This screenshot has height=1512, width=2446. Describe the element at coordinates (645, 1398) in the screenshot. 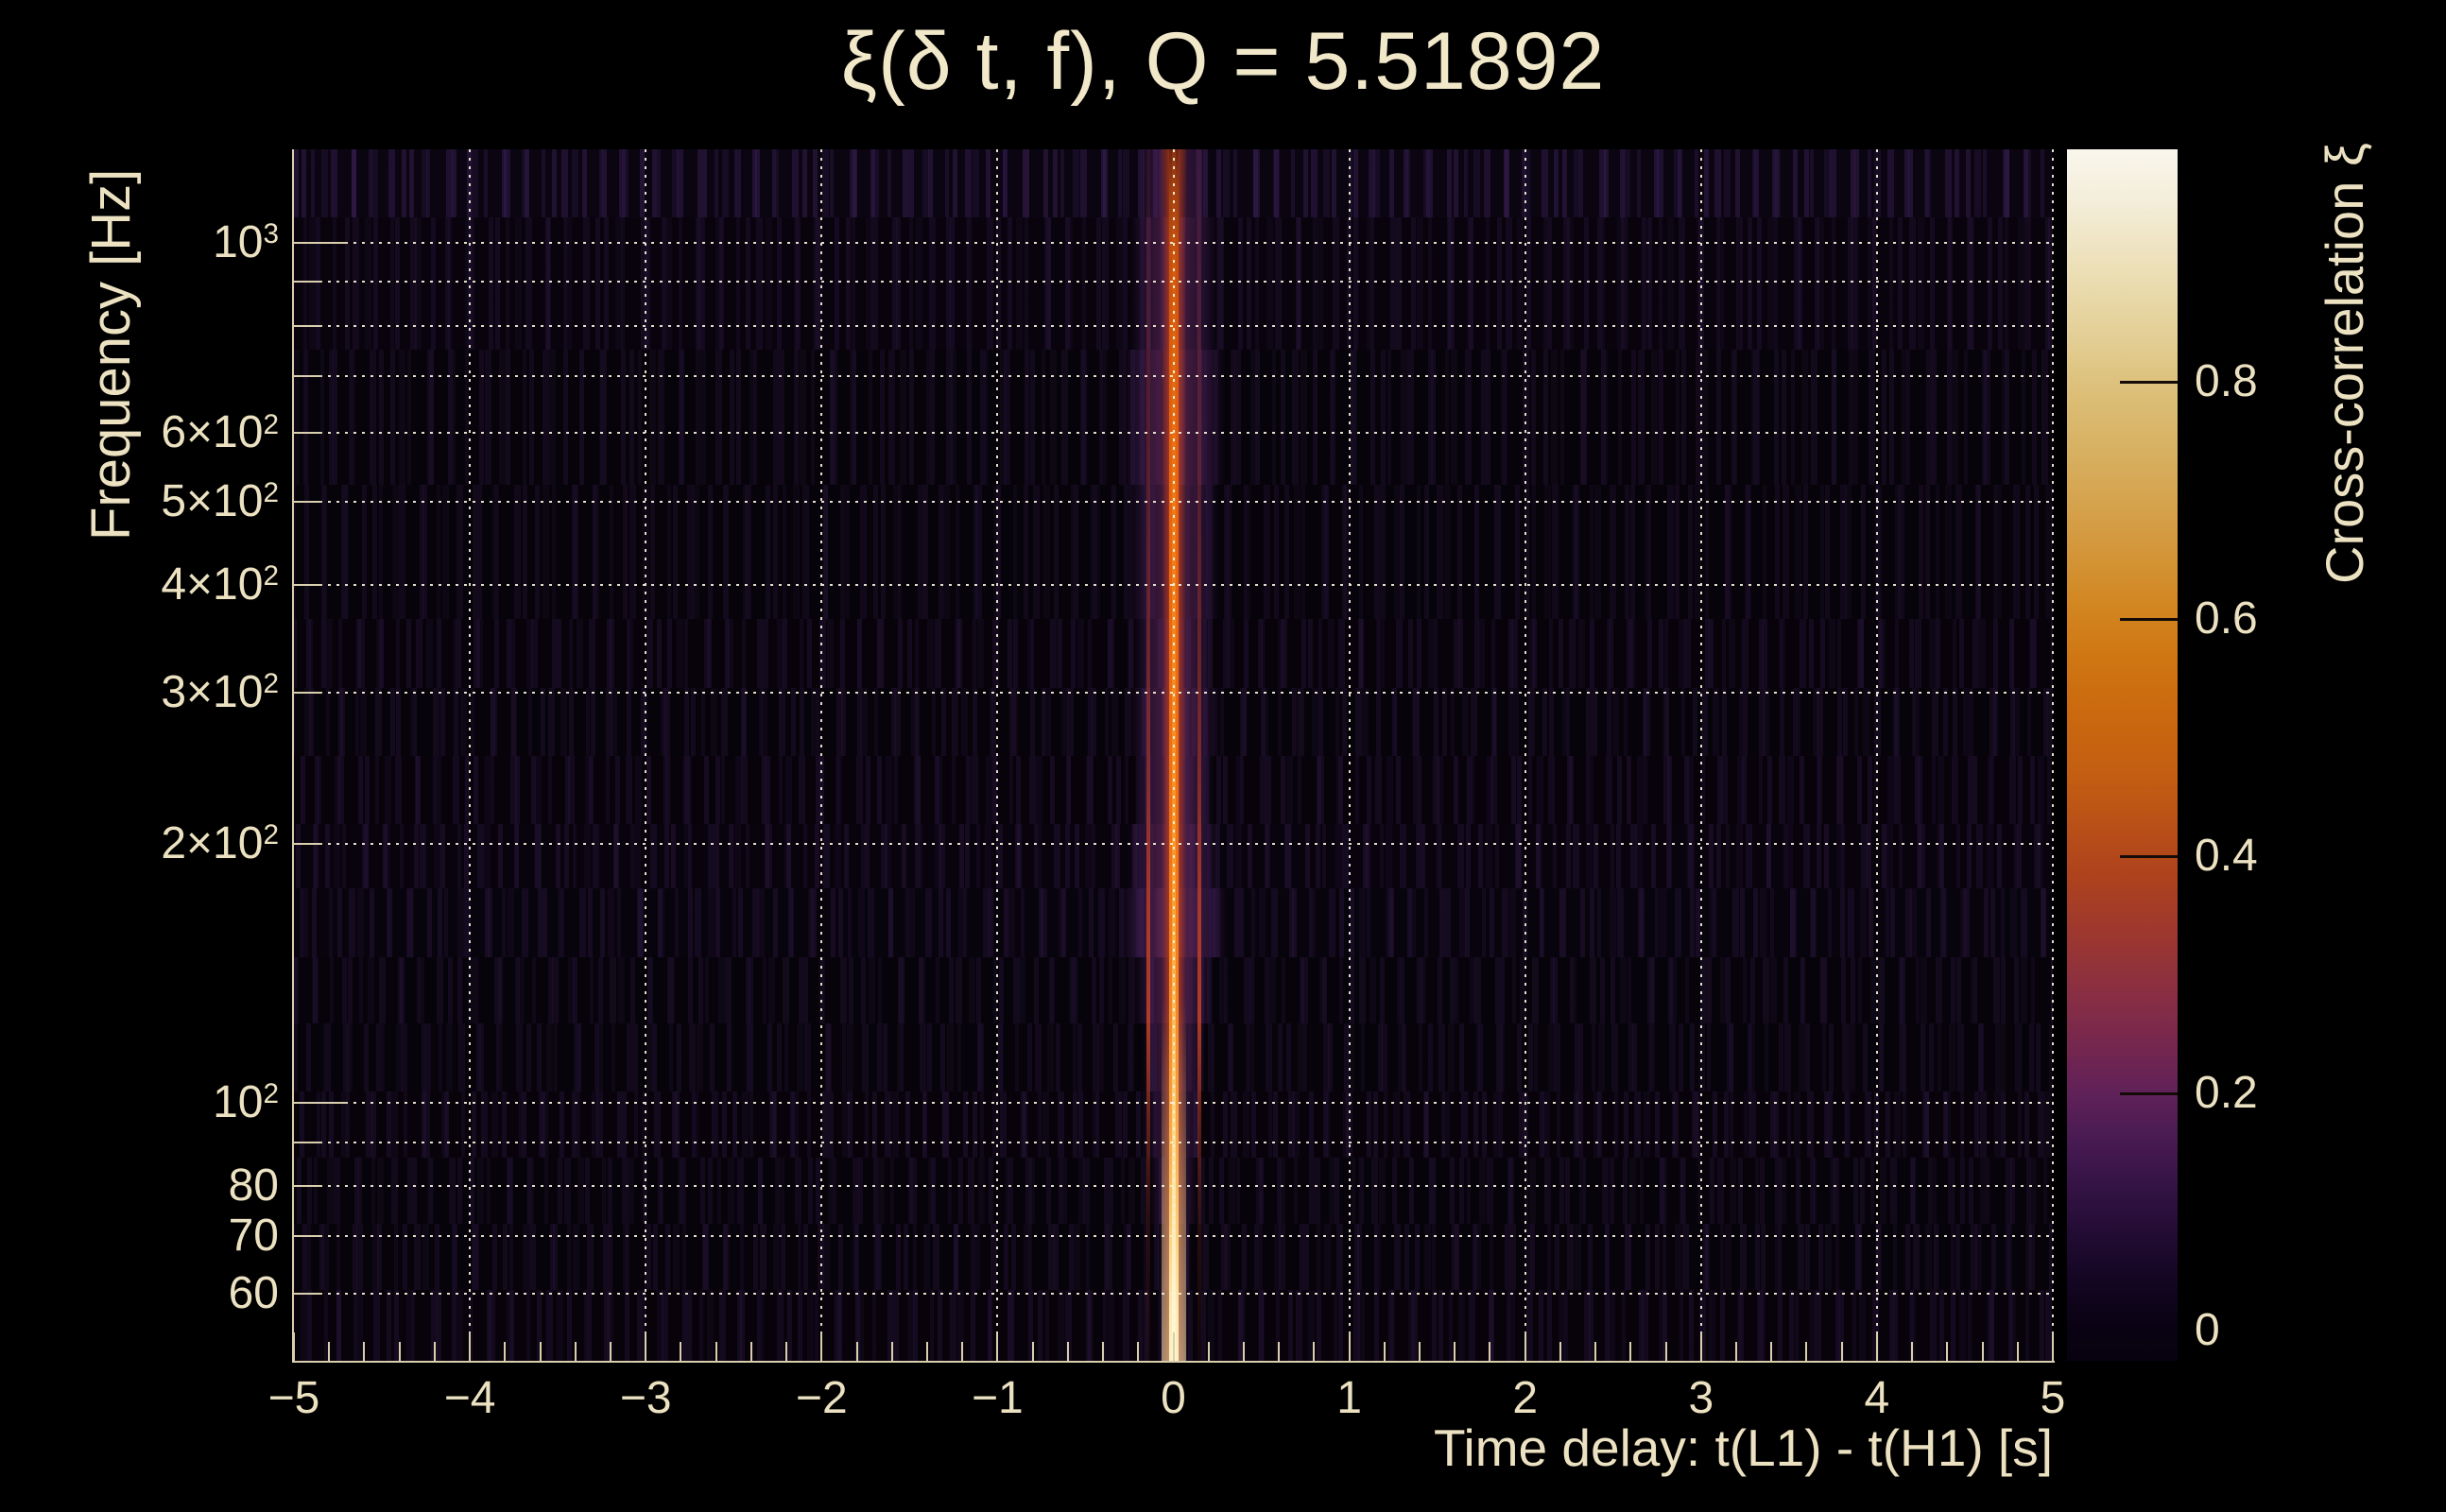

I see `x-tick-label: −3` at that location.